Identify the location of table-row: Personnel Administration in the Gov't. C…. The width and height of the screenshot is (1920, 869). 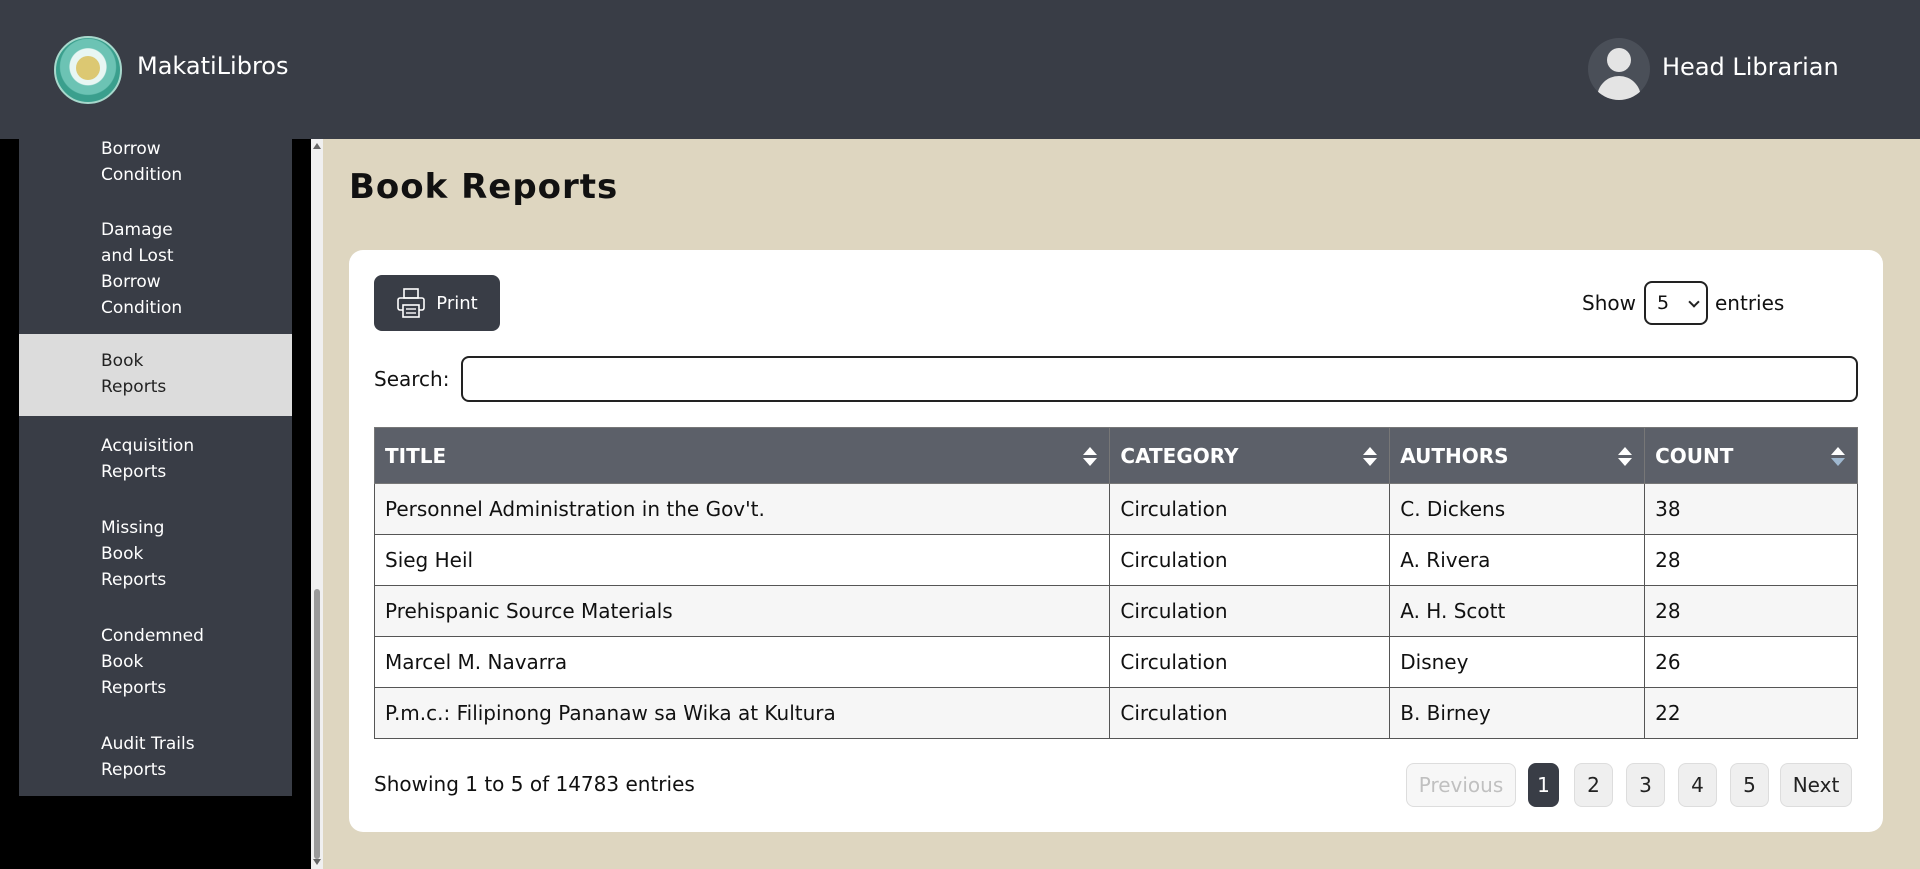
(1115, 509).